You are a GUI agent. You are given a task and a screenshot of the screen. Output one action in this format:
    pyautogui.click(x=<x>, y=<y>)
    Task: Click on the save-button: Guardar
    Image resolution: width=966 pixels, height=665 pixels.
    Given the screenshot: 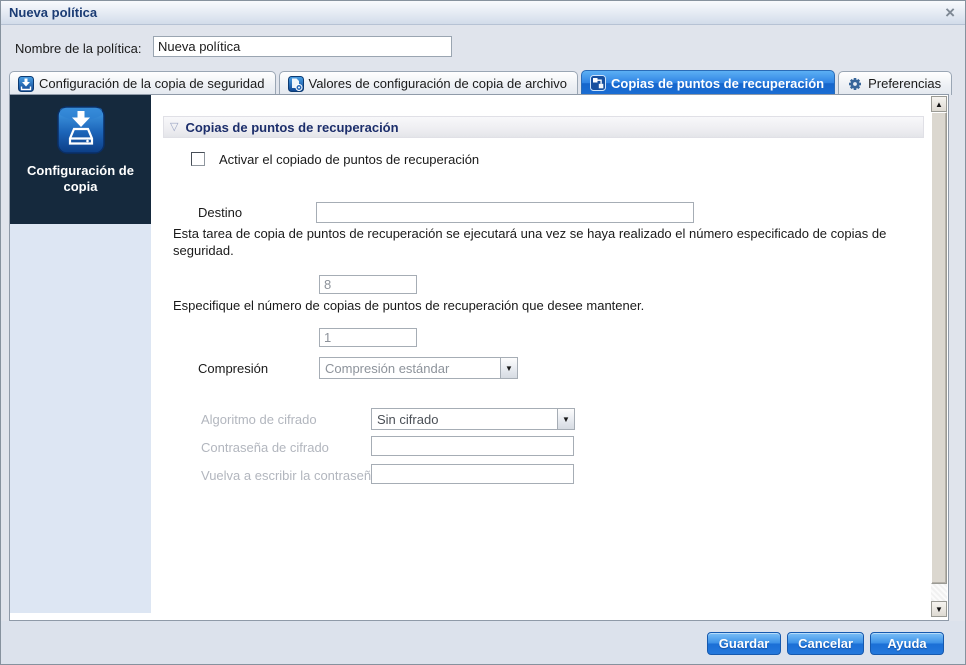 What is the action you would take?
    pyautogui.click(x=744, y=643)
    